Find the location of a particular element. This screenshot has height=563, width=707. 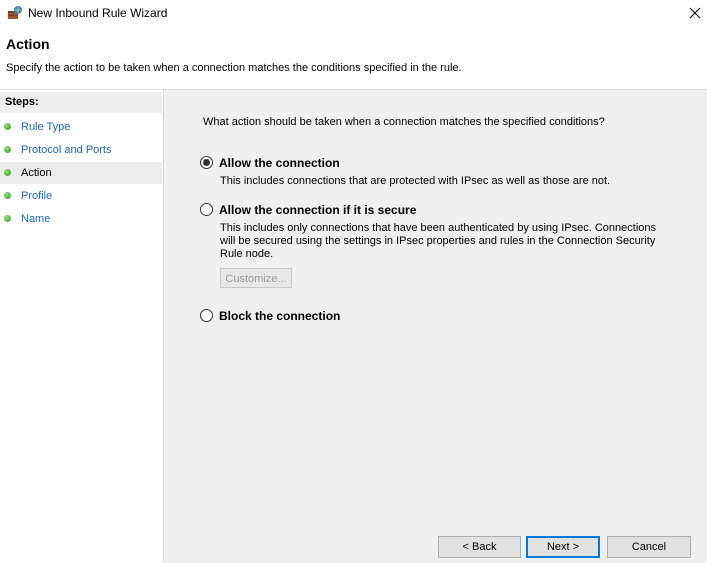

step-label: Profile is located at coordinates (36, 196).